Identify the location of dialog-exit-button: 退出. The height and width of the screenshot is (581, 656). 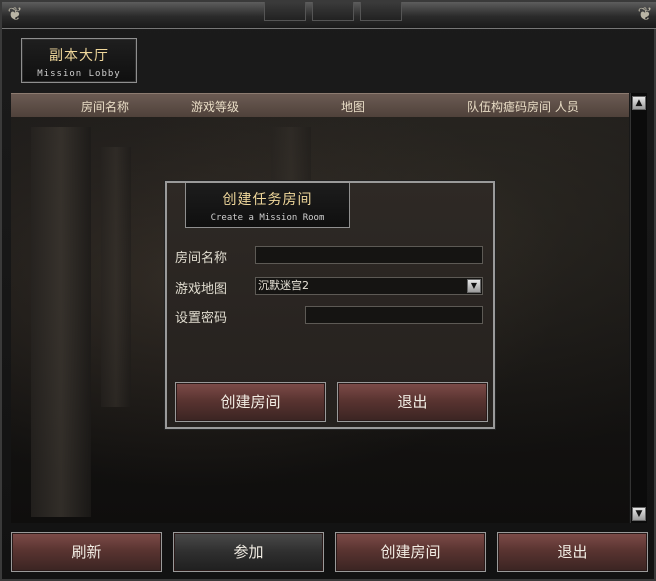
(412, 402).